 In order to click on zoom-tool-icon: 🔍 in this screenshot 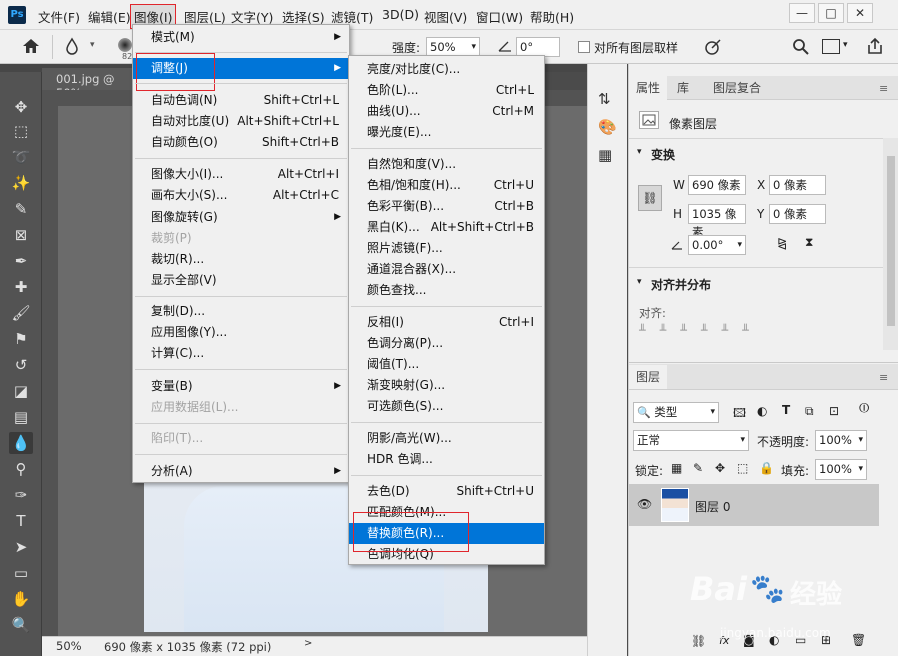, I will do `click(21, 625)`.